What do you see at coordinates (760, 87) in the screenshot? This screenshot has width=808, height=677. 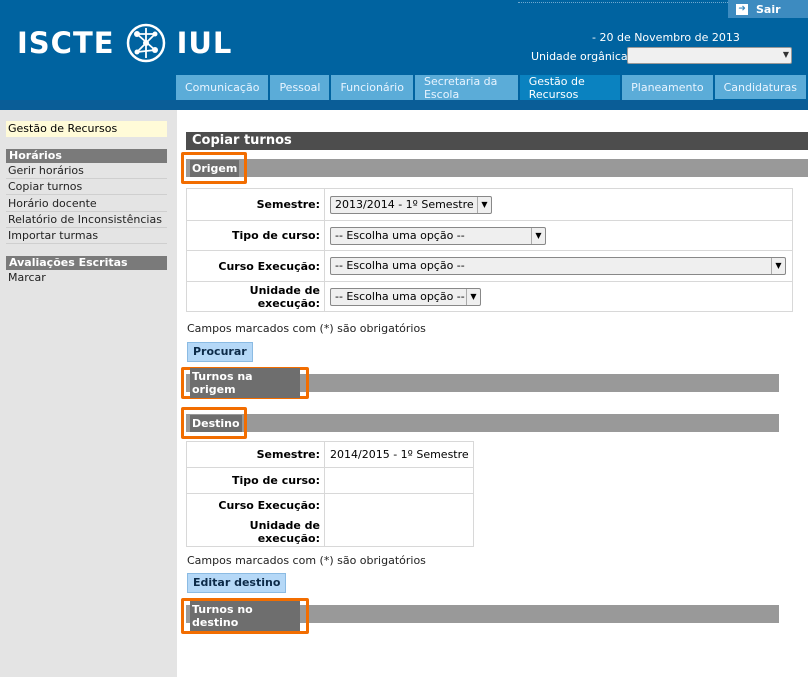 I see `tab-candidaturas: Candidaturas` at bounding box center [760, 87].